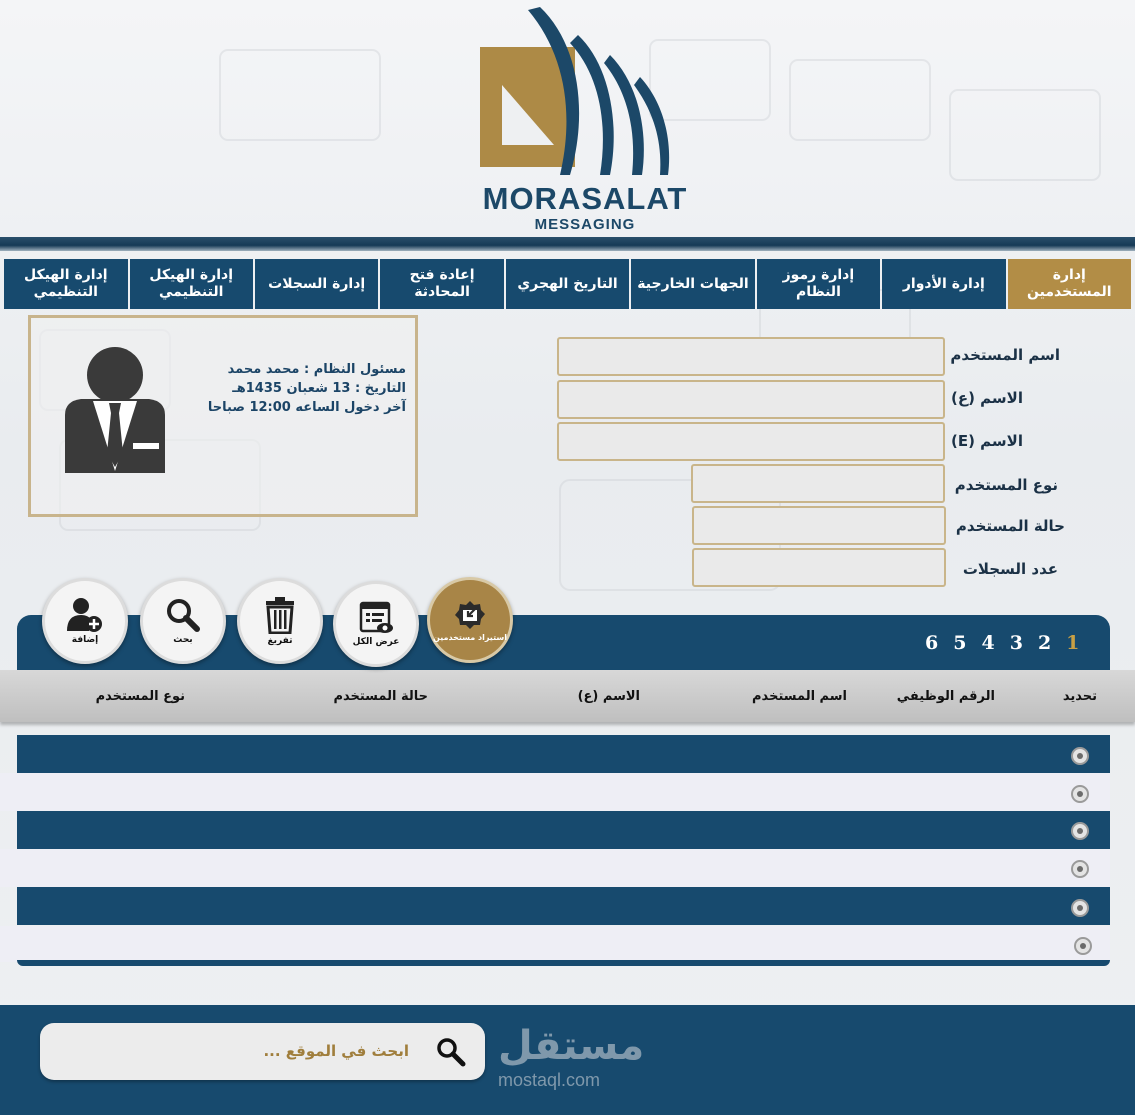  Describe the element at coordinates (280, 615) in the screenshot. I see `trash-icon` at that location.